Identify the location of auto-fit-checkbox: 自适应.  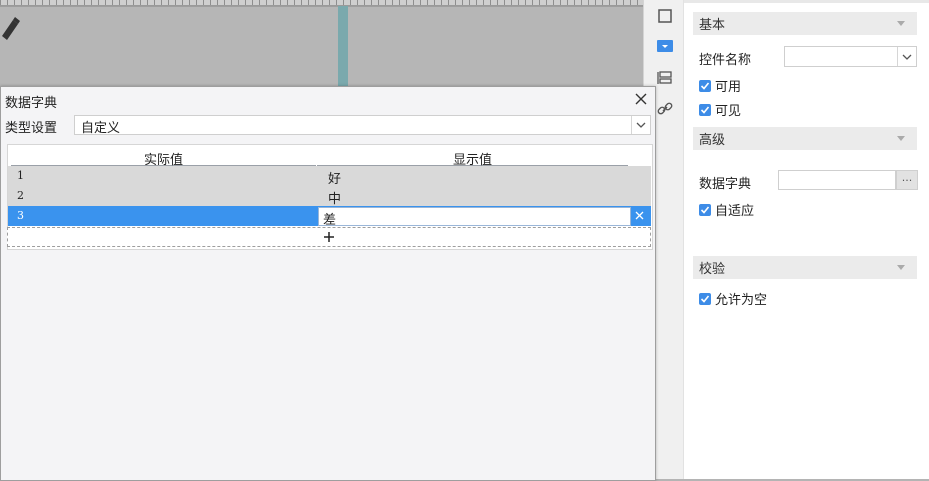
(726, 209).